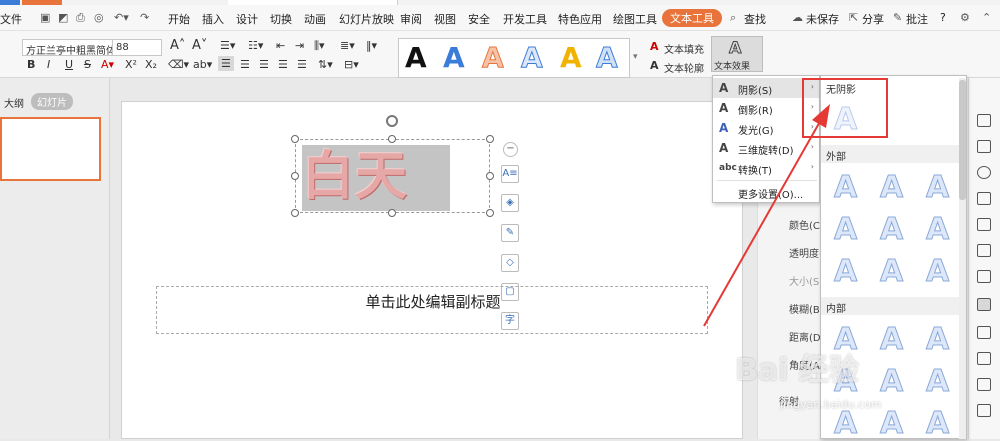 This screenshot has width=1000, height=441. Describe the element at coordinates (984, 384) in the screenshot. I see `backup-icon` at that location.